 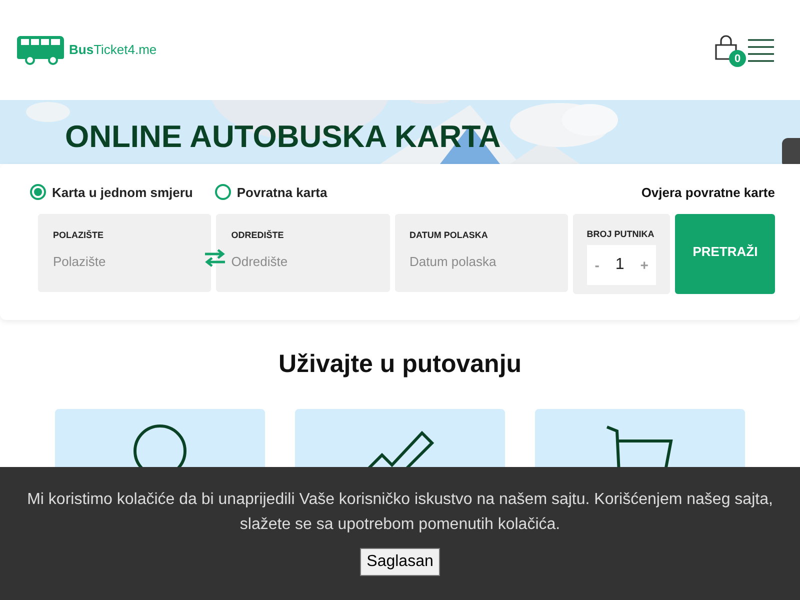 I want to click on validate-return-link: Ovjera povratne karte, so click(x=708, y=192).